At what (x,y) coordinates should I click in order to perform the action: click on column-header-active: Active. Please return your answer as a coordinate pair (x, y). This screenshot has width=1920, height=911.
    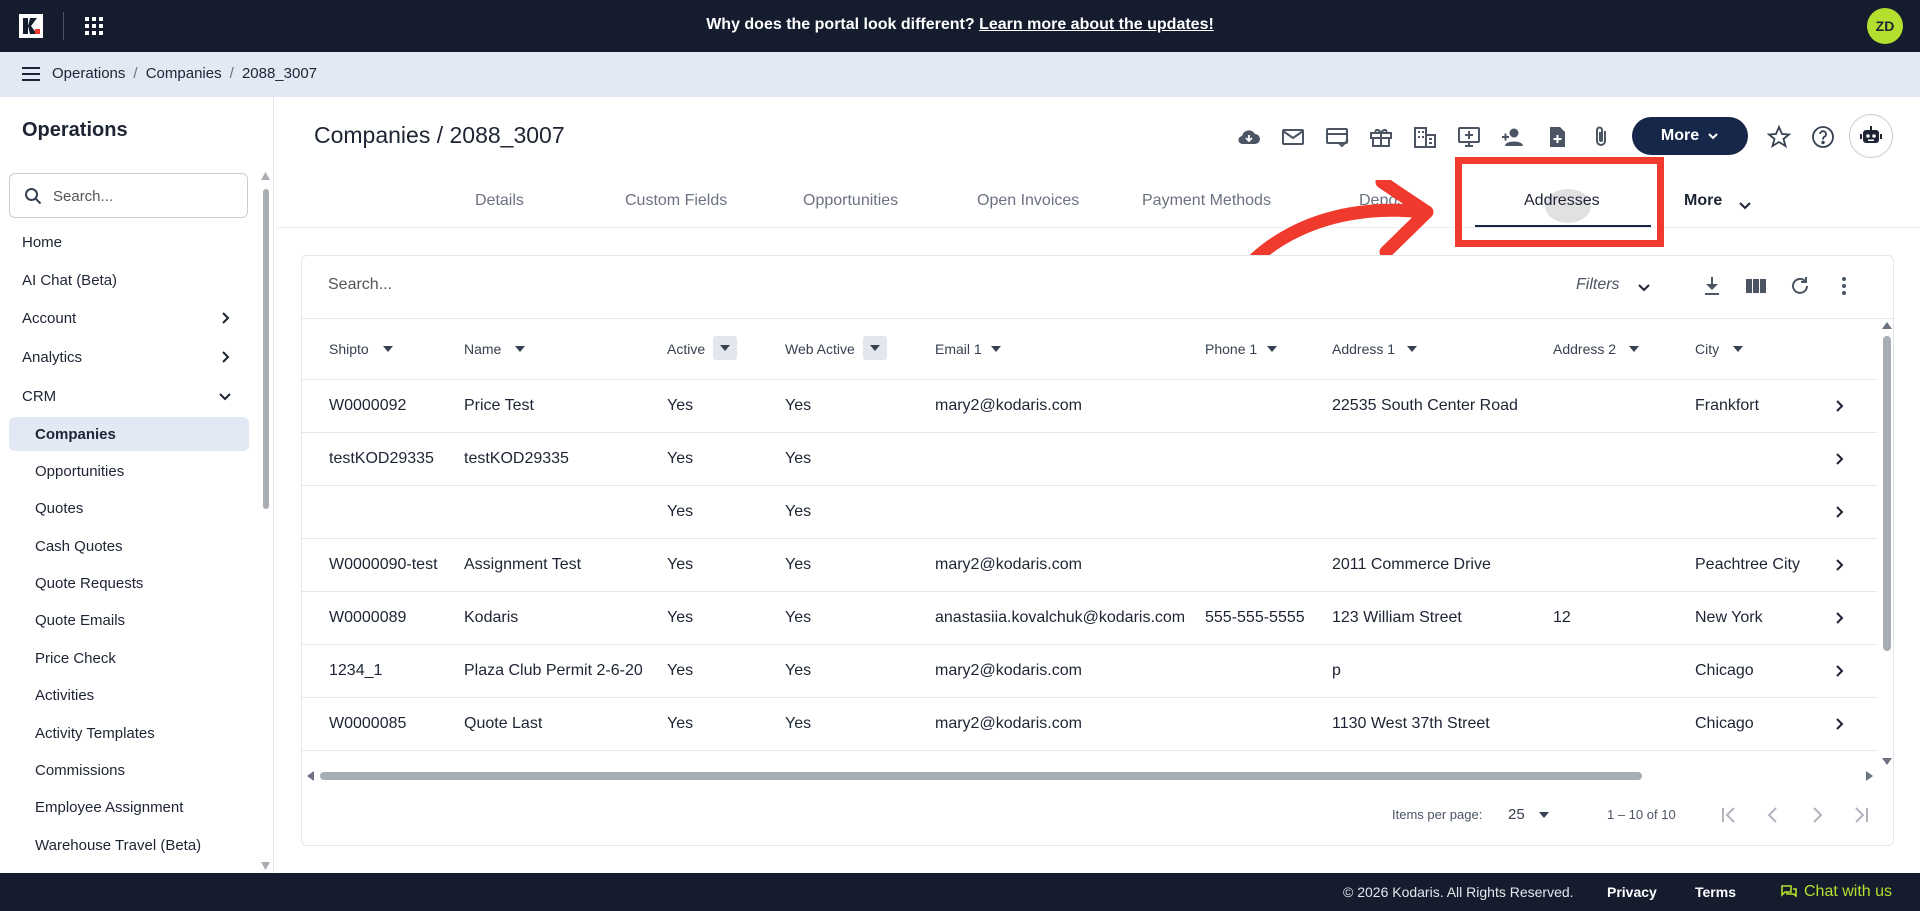
    Looking at the image, I should click on (686, 349).